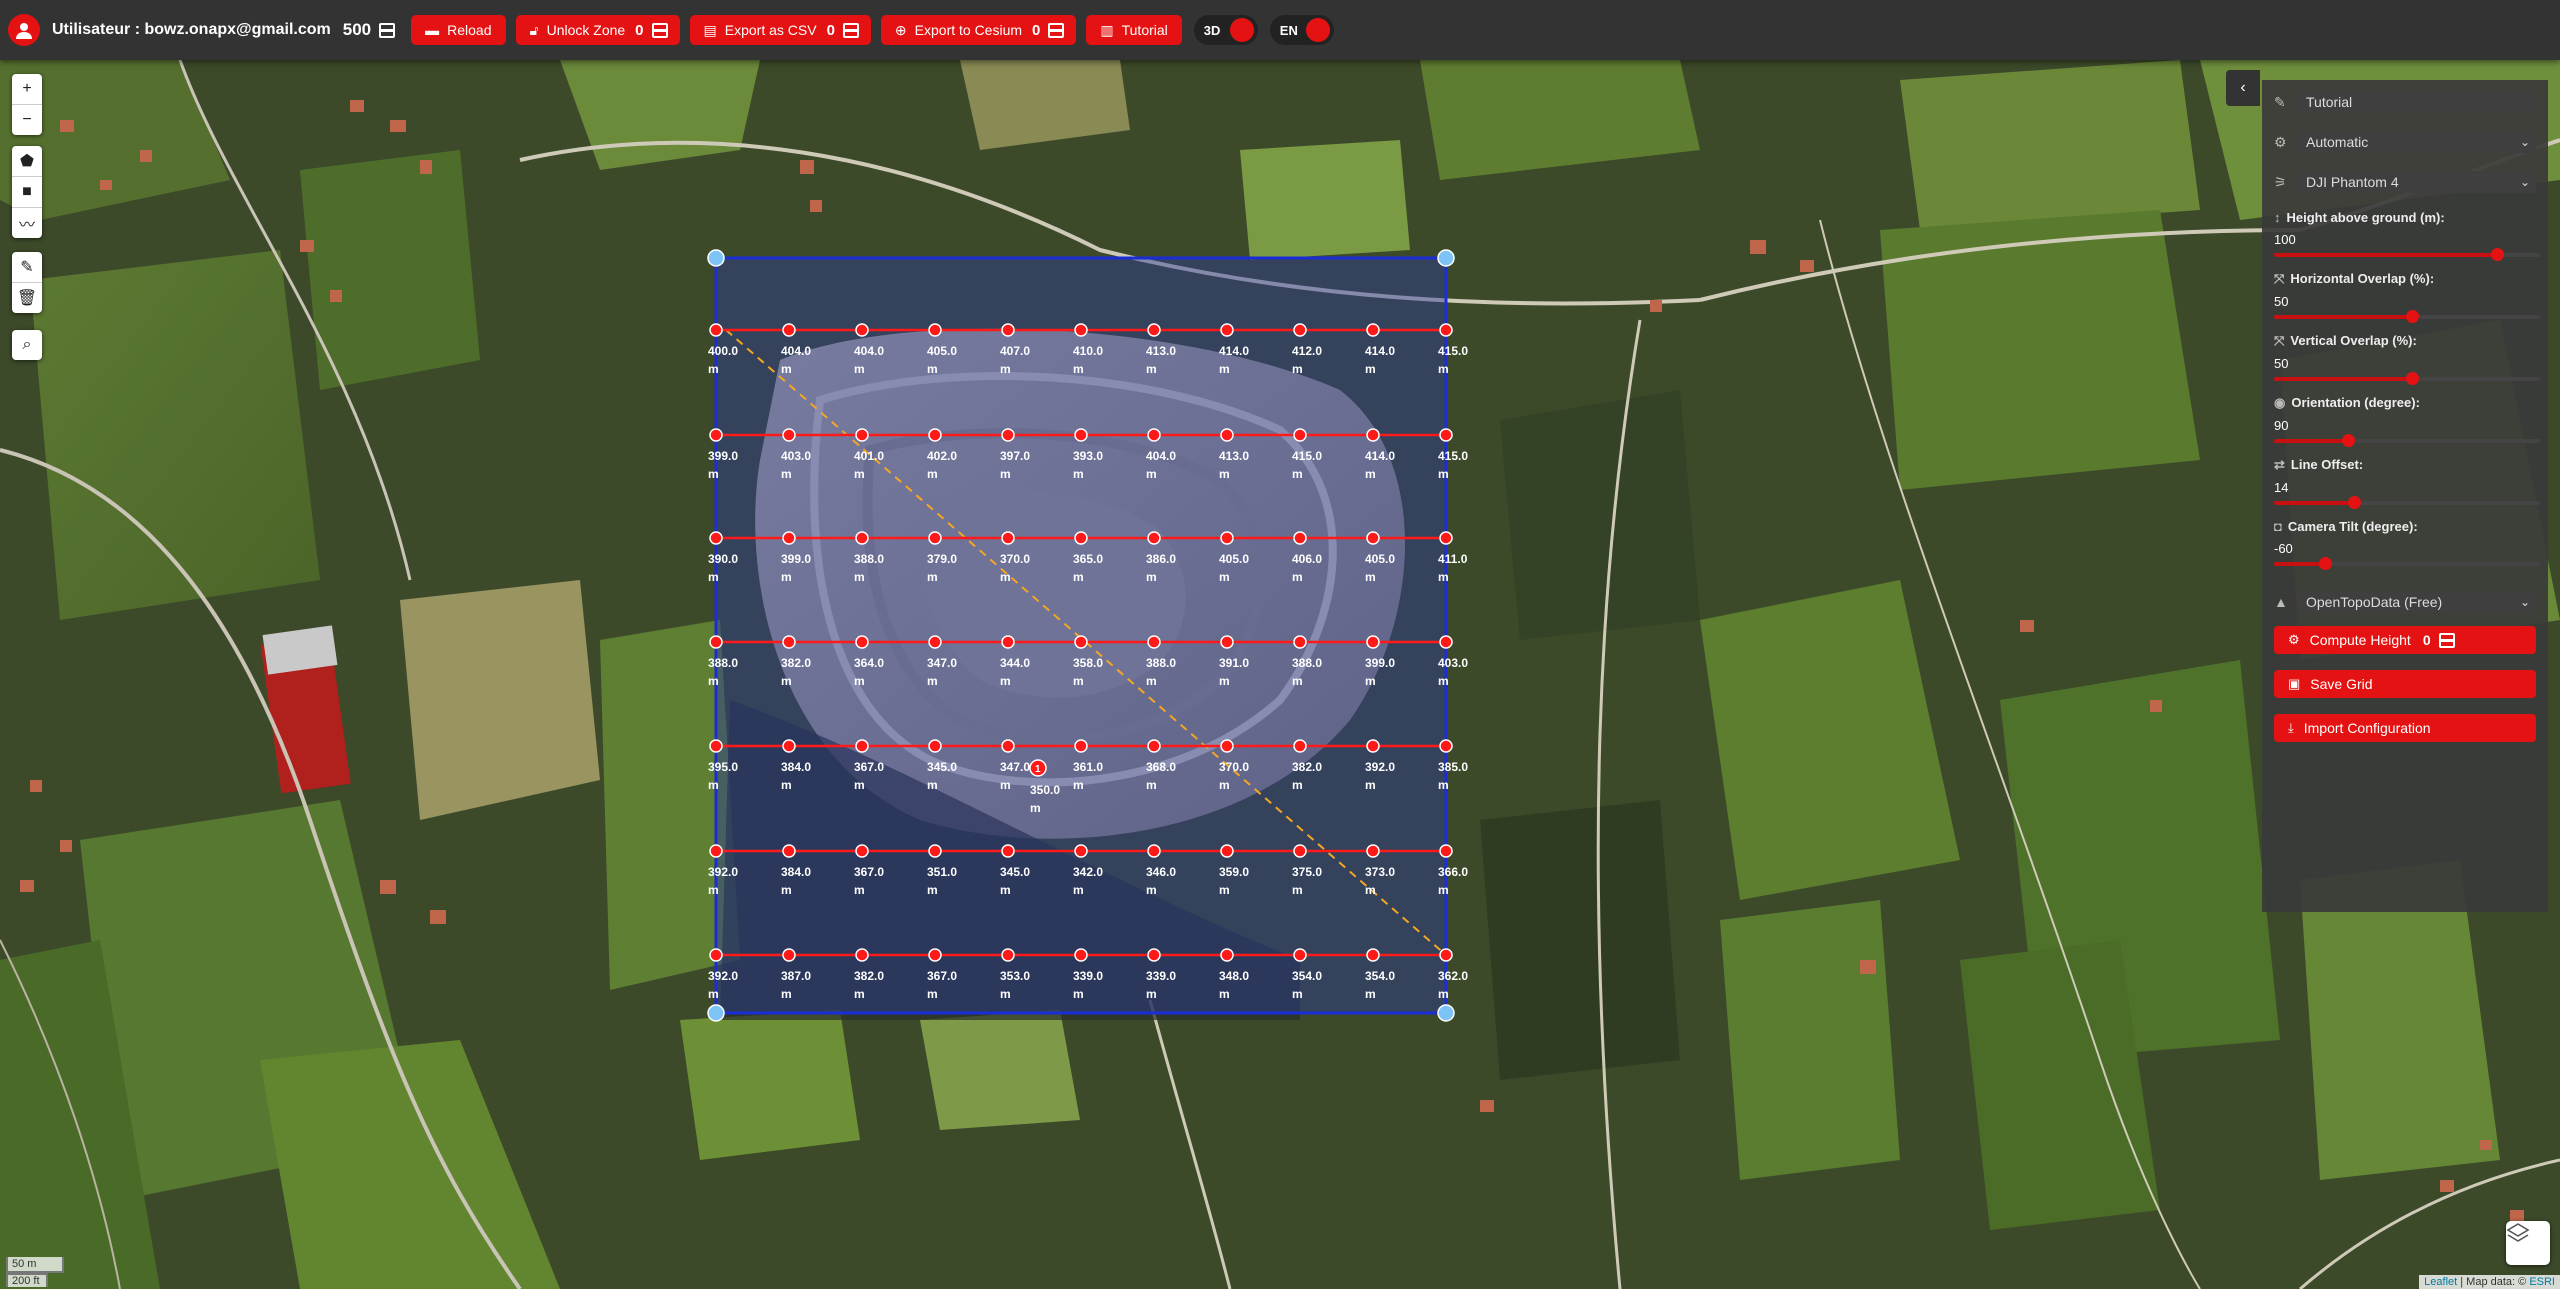 This screenshot has height=1289, width=2560. Describe the element at coordinates (942, 976) in the screenshot. I see `waypoint-altitude: 367.0` at that location.